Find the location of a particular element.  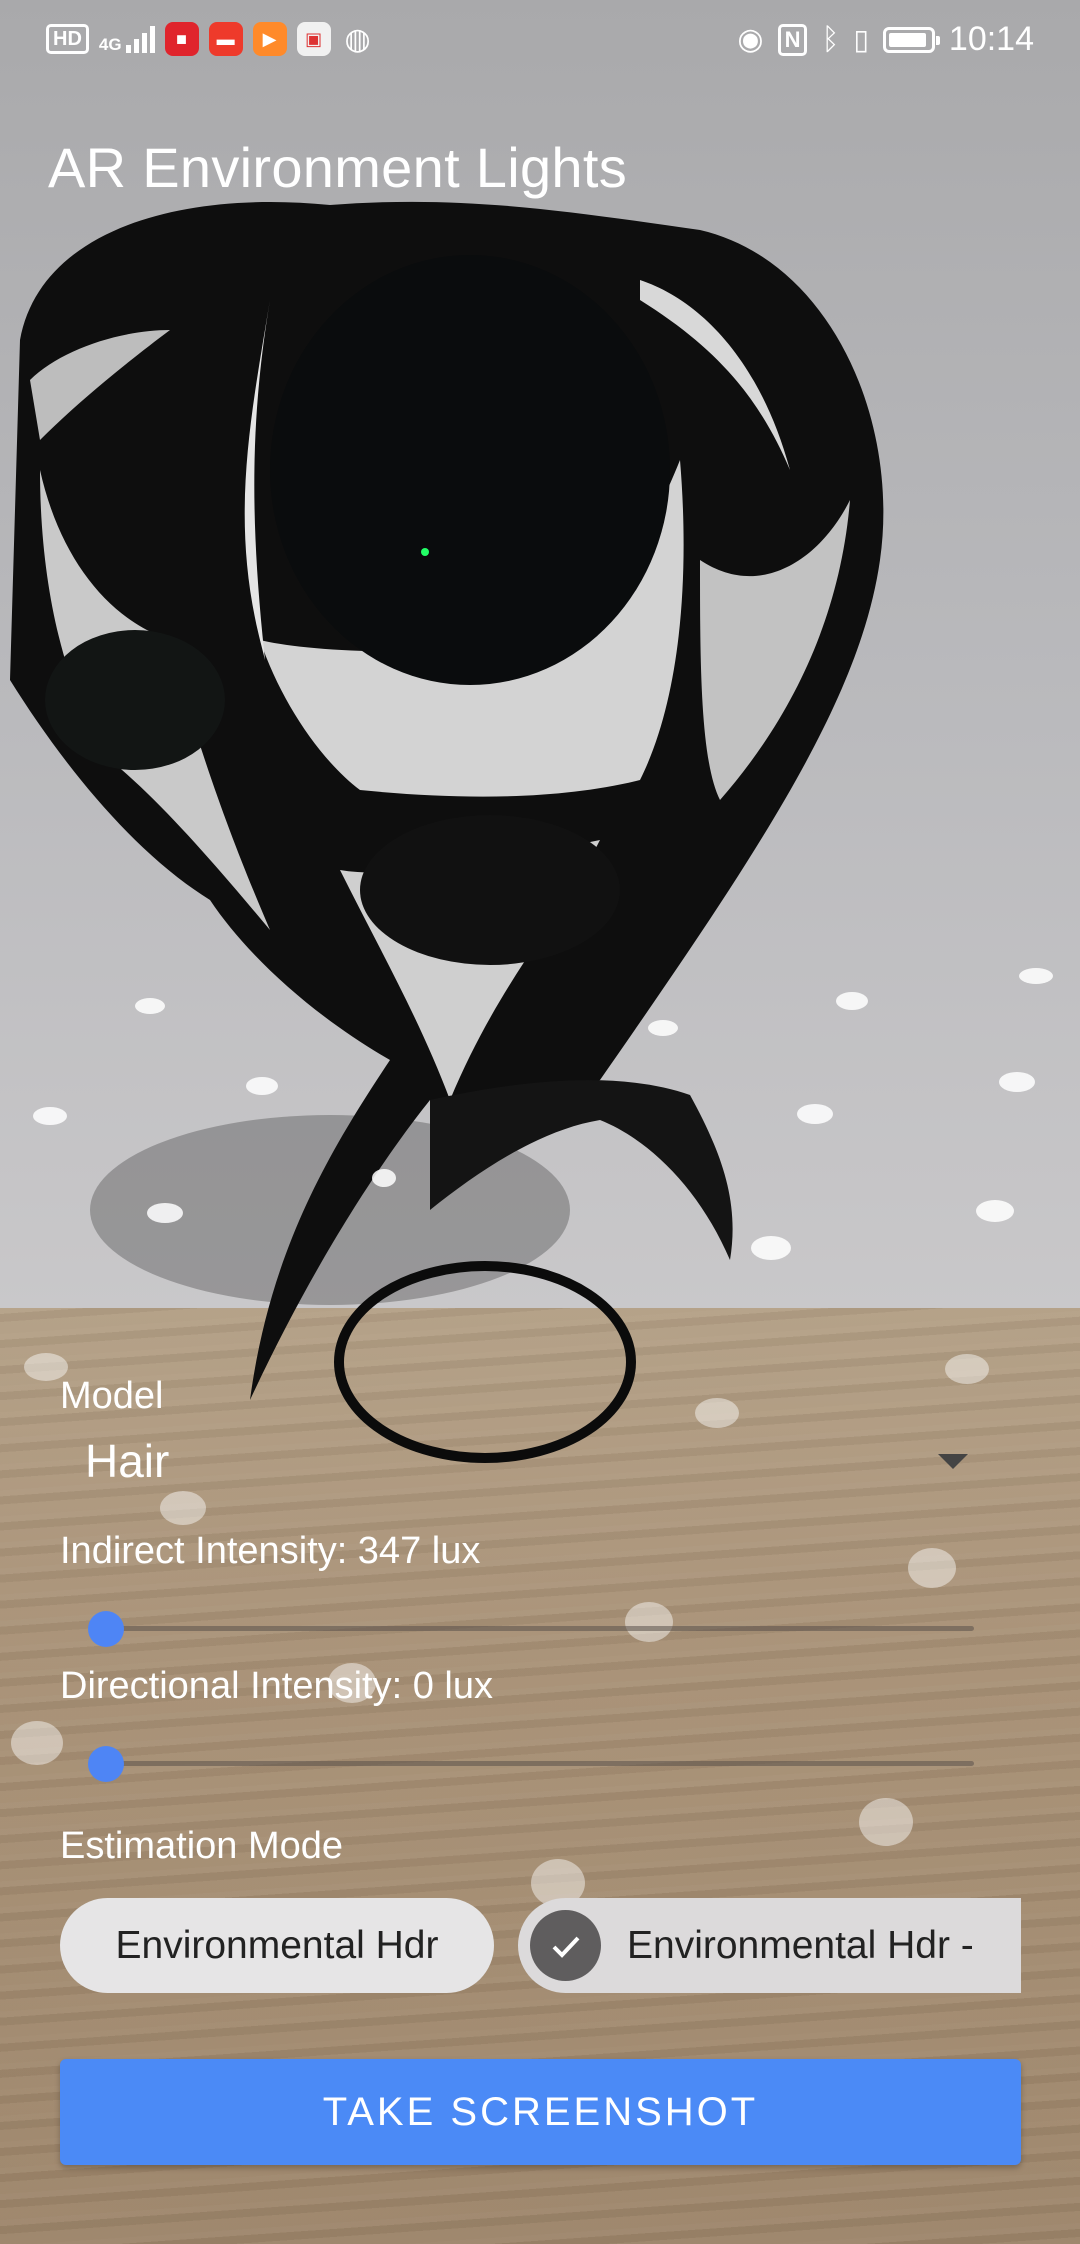

app-title: AR Environment Lights is located at coordinates (338, 167).